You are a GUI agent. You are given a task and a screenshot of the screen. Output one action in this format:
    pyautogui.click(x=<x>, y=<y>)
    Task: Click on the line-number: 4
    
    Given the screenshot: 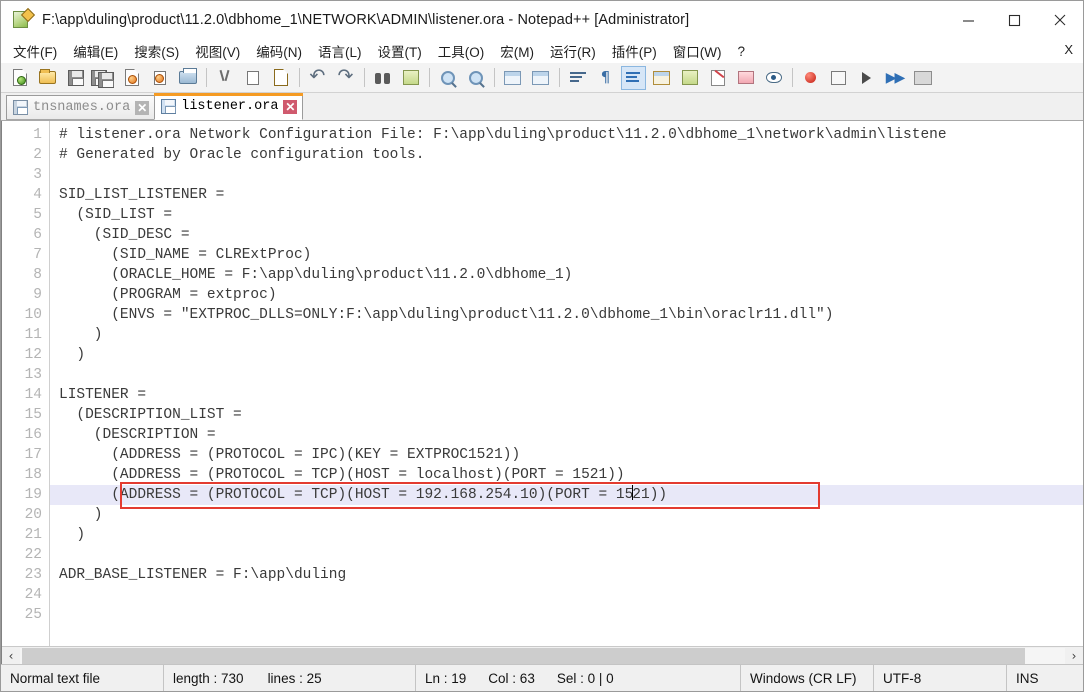 What is the action you would take?
    pyautogui.click(x=37, y=195)
    